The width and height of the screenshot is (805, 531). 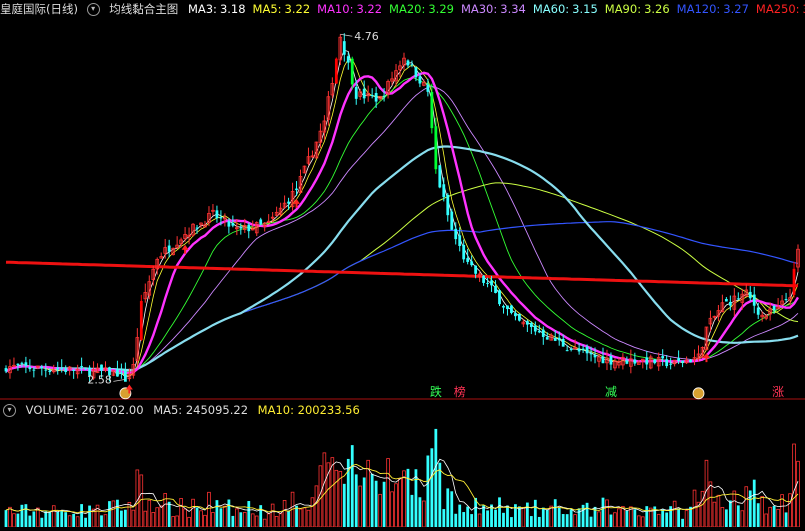 What do you see at coordinates (9, 410) in the screenshot?
I see `volume-menu-icon: ▾` at bounding box center [9, 410].